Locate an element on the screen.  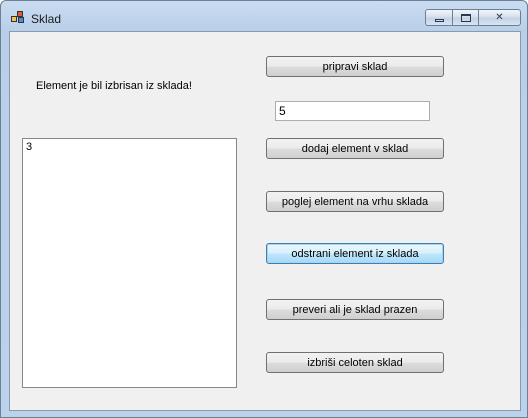
maximize-icon is located at coordinates (465, 17).